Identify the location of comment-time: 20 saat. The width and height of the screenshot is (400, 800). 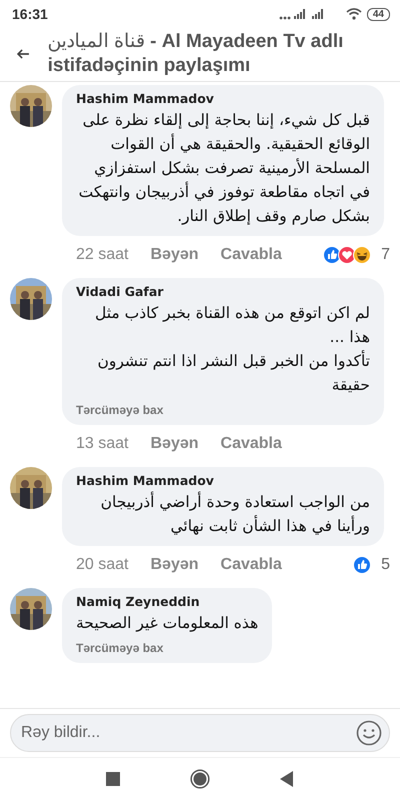
(102, 565).